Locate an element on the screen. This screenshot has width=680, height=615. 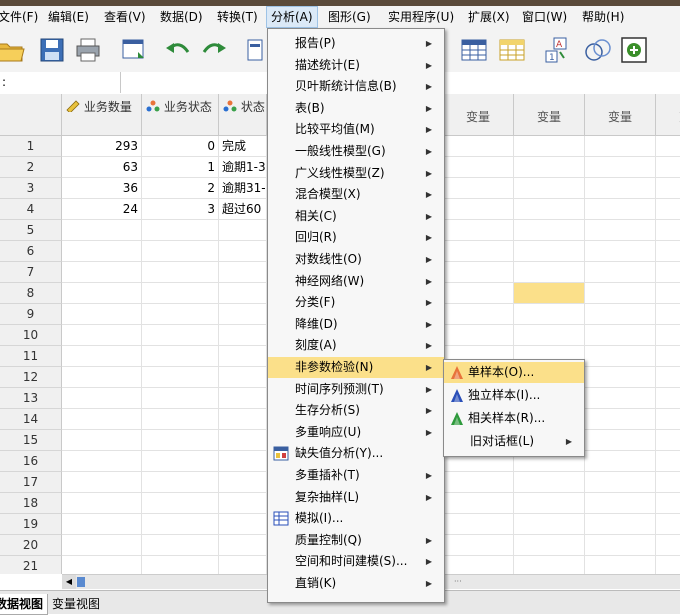
row-number: 4 is located at coordinates (31, 209).